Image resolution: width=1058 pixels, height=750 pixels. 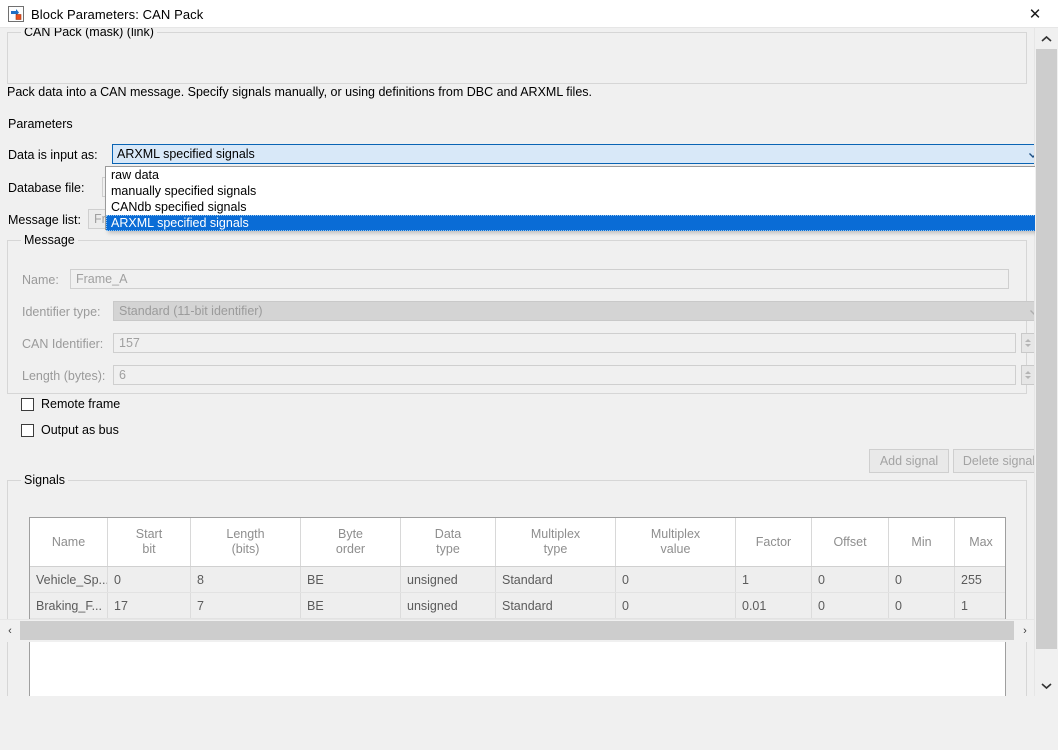 What do you see at coordinates (994, 461) in the screenshot?
I see `delete-signal-button: Delete signal` at bounding box center [994, 461].